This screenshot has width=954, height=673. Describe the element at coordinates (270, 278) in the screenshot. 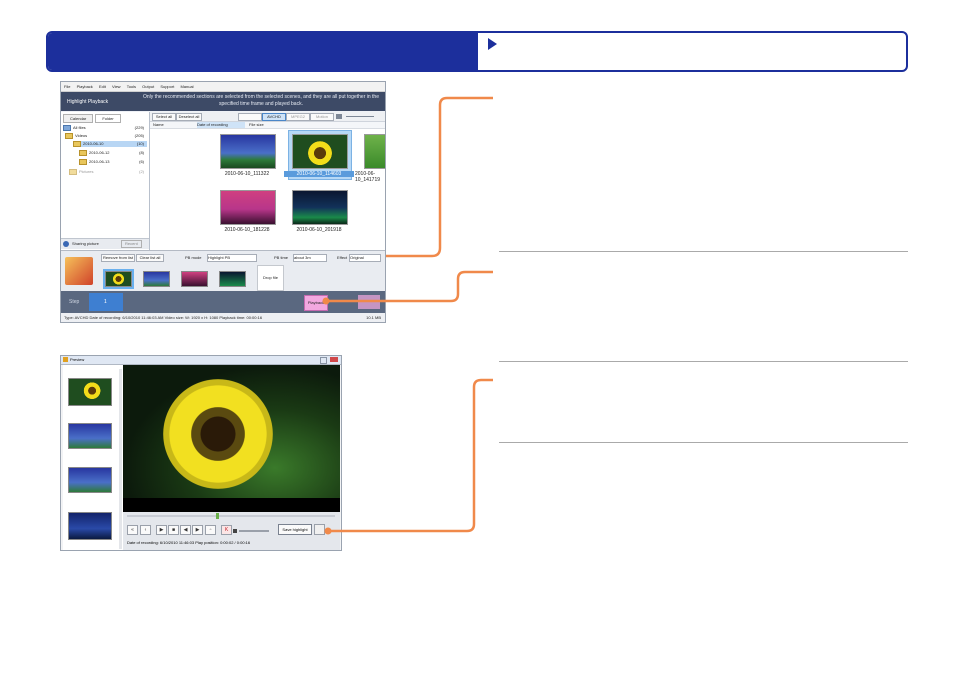

I see `drop-file-area: Drop file` at that location.